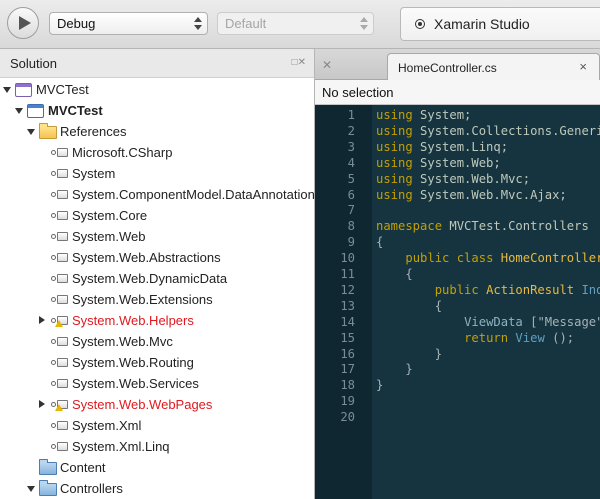  What do you see at coordinates (142, 404) in the screenshot?
I see `tree-item-label: System.Web.WebPages` at bounding box center [142, 404].